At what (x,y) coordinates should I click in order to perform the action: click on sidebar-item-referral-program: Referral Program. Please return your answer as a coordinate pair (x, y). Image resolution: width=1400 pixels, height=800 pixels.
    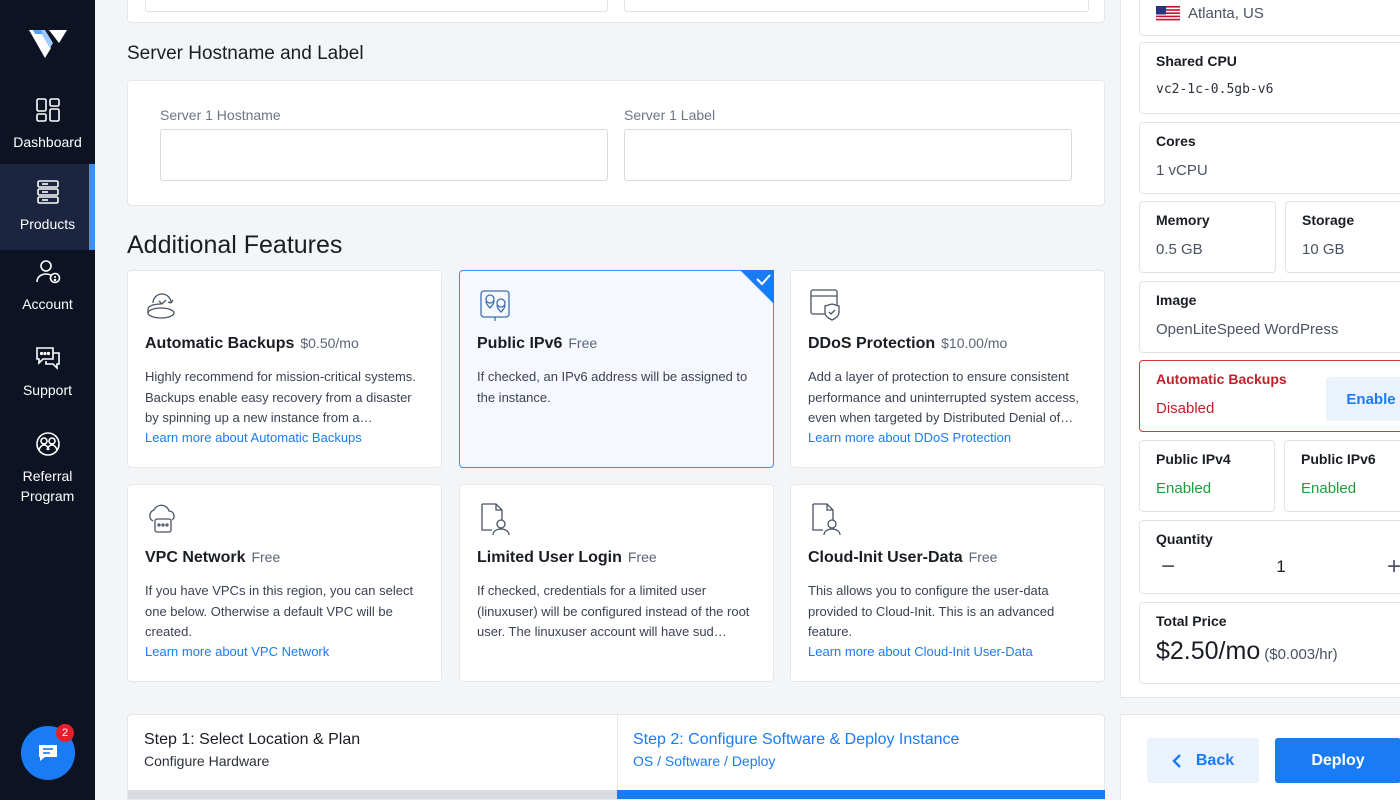
    Looking at the image, I should click on (47, 472).